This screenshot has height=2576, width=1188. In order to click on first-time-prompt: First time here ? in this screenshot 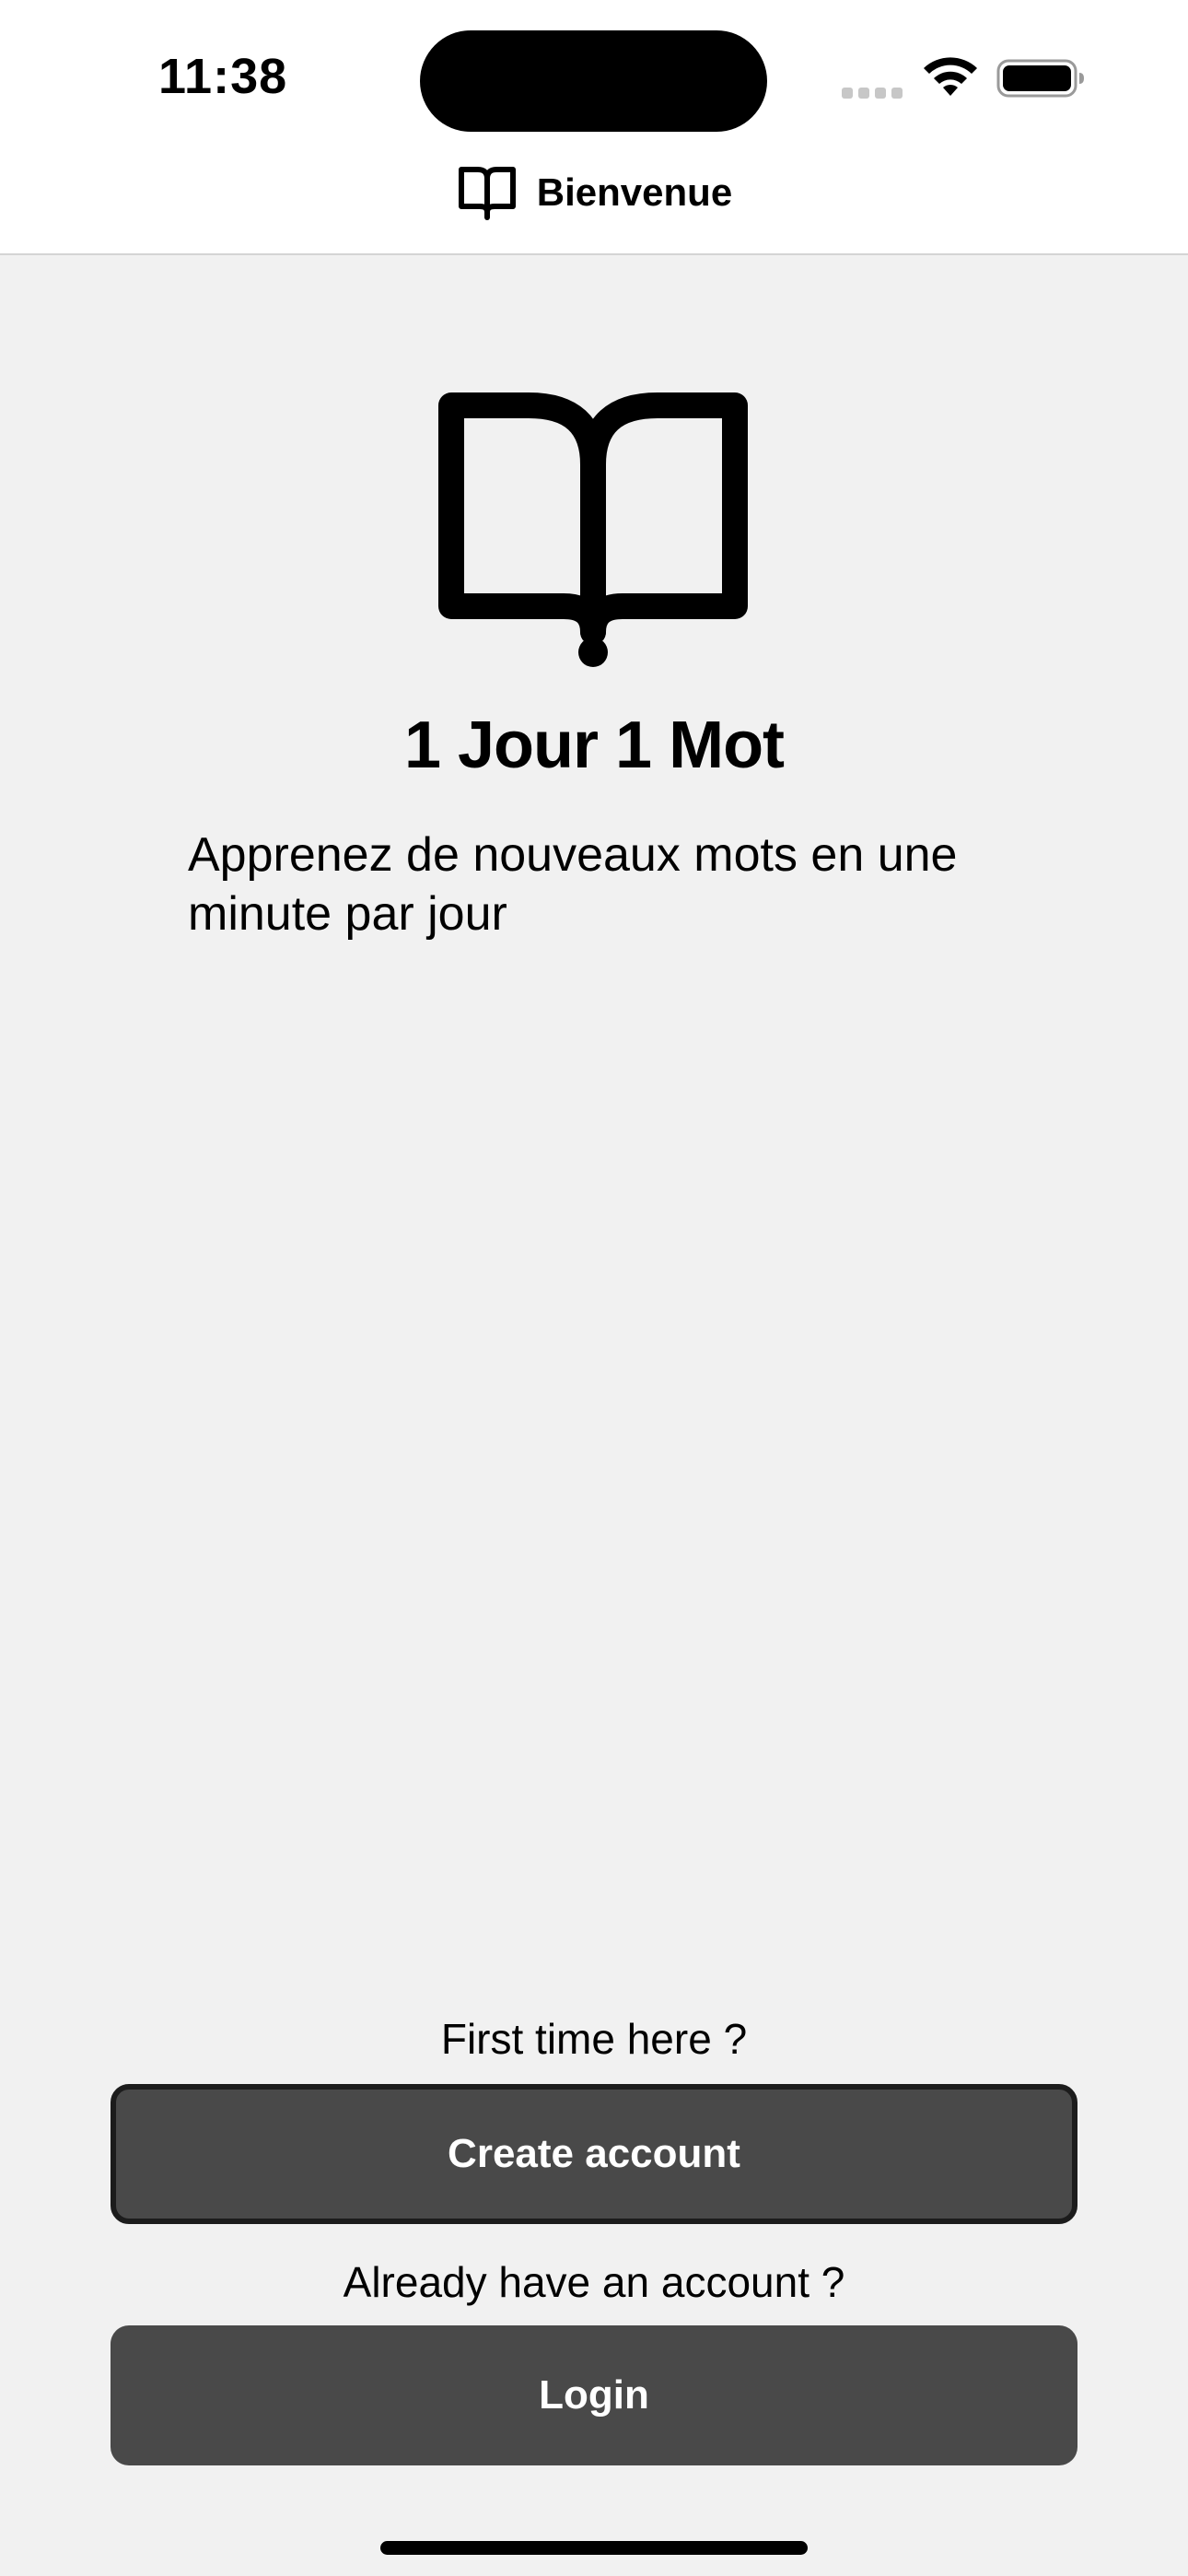, I will do `click(594, 2039)`.